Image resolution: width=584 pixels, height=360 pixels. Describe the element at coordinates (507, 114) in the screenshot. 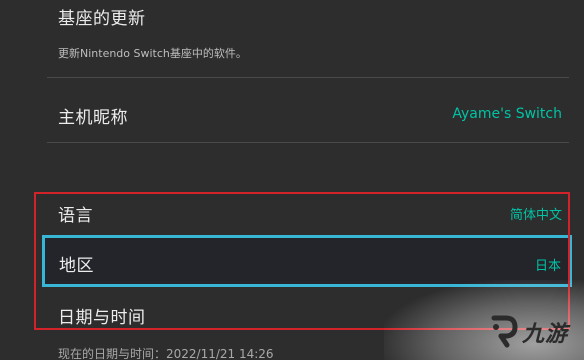

I see `console-nickname-value: Ayame's Switch` at that location.